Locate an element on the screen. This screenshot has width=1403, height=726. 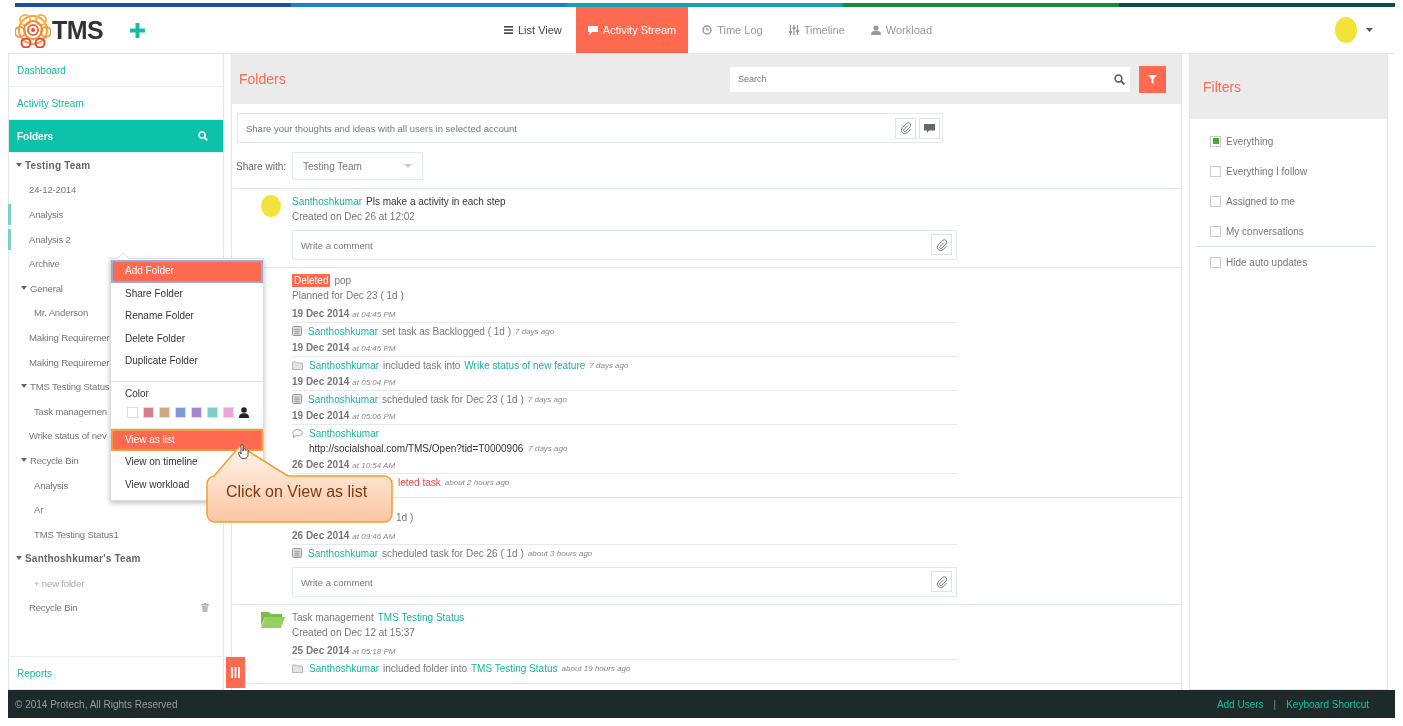
nav-tab: Workload is located at coordinates (901, 30).